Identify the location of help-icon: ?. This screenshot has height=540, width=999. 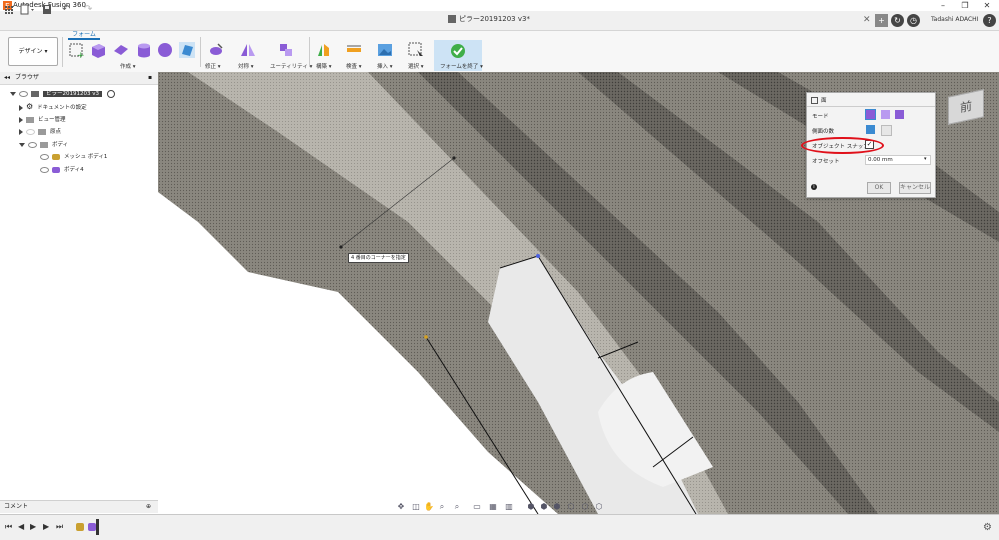
(989, 20).